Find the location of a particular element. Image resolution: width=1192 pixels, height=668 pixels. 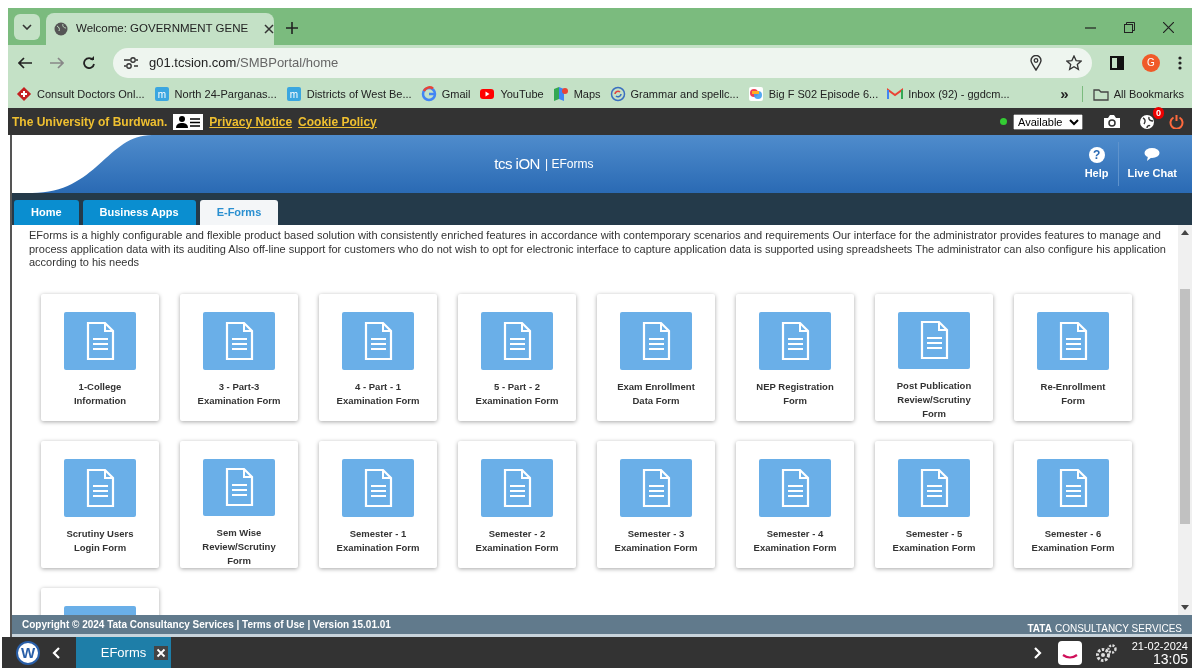

taskbar-tab: EForms is located at coordinates (123, 652).